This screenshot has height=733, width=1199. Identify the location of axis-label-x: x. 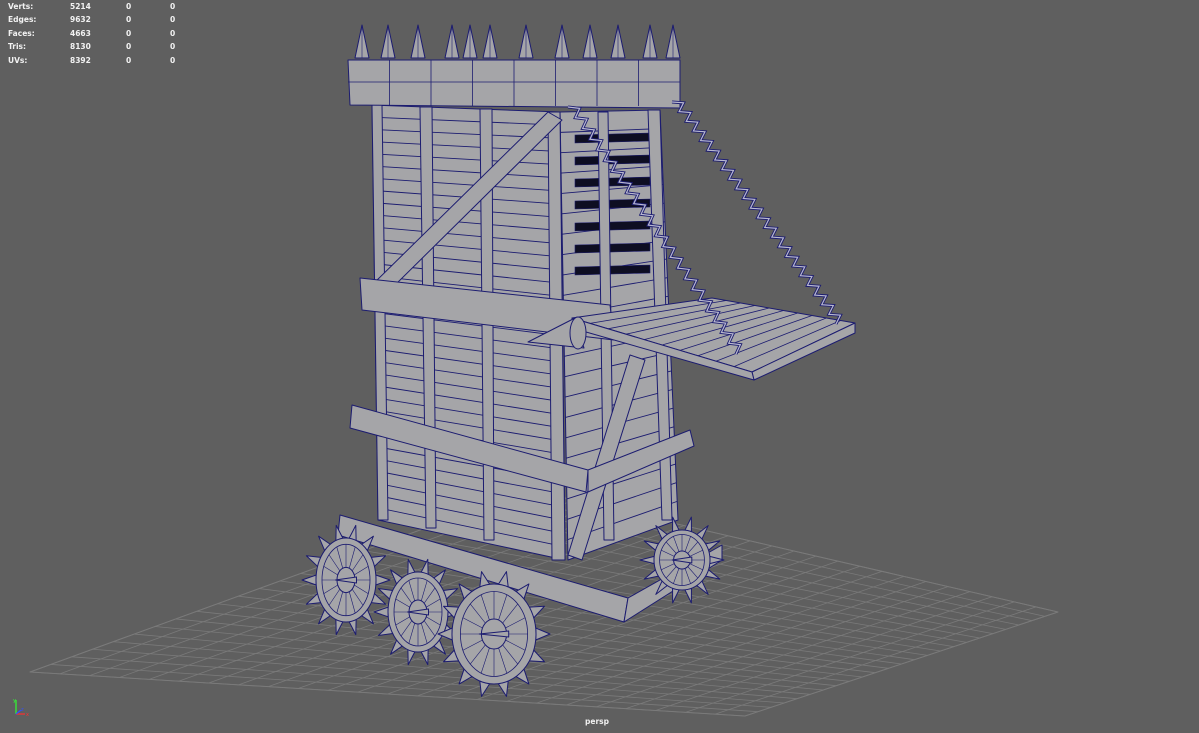
(27, 715).